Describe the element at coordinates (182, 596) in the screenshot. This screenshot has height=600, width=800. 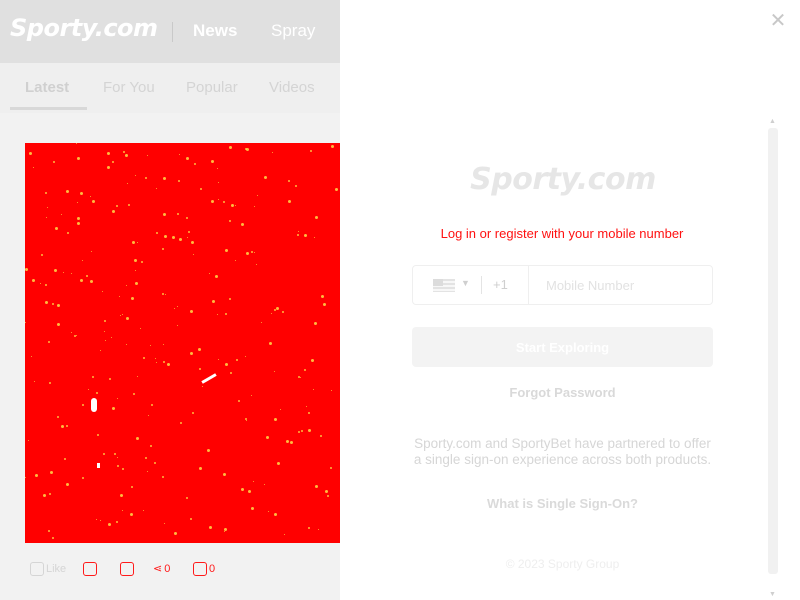
I see `article-headline-strip` at that location.